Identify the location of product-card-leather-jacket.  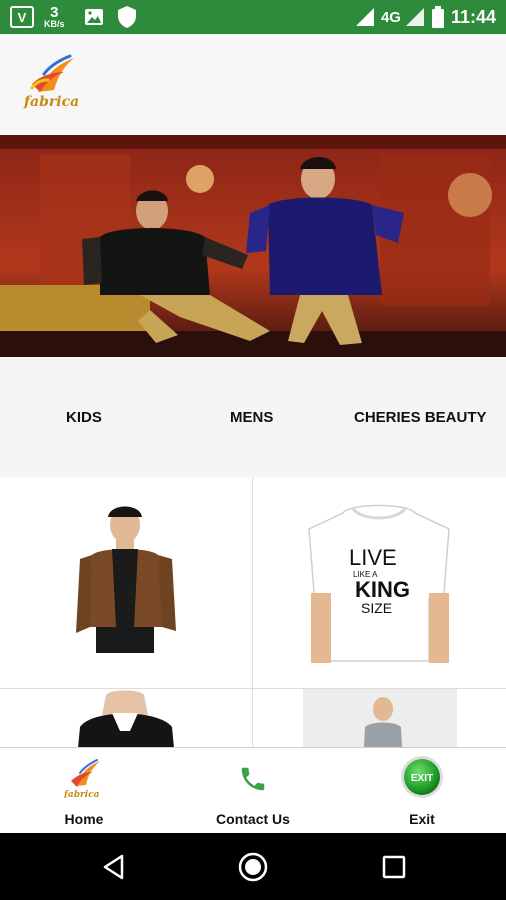
(126, 583).